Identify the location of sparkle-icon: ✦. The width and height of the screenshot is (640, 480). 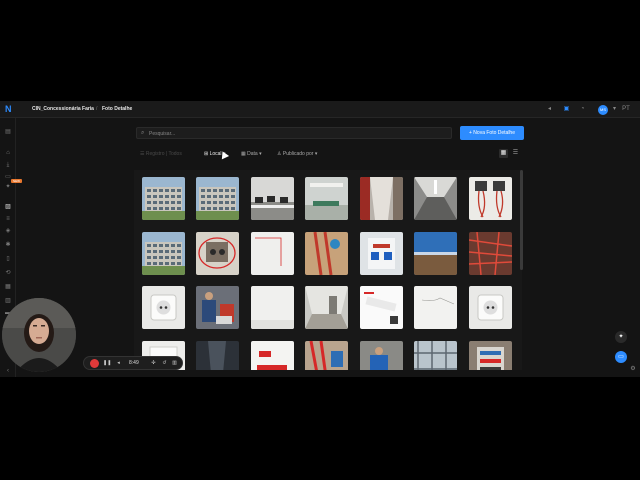
(621, 337).